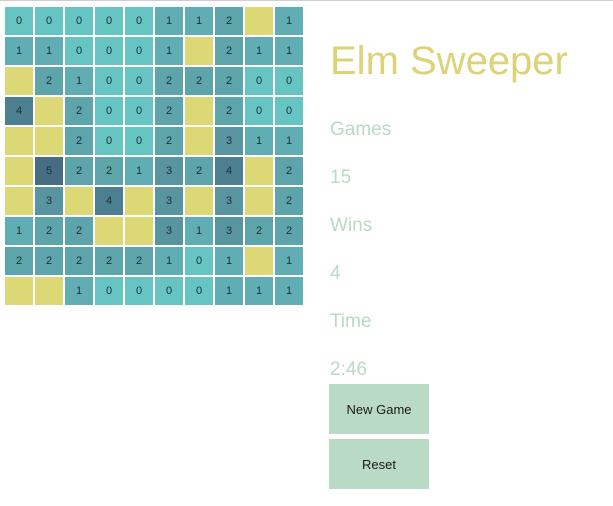 Image resolution: width=613 pixels, height=506 pixels. Describe the element at coordinates (379, 464) in the screenshot. I see `reset-button: Reset` at that location.